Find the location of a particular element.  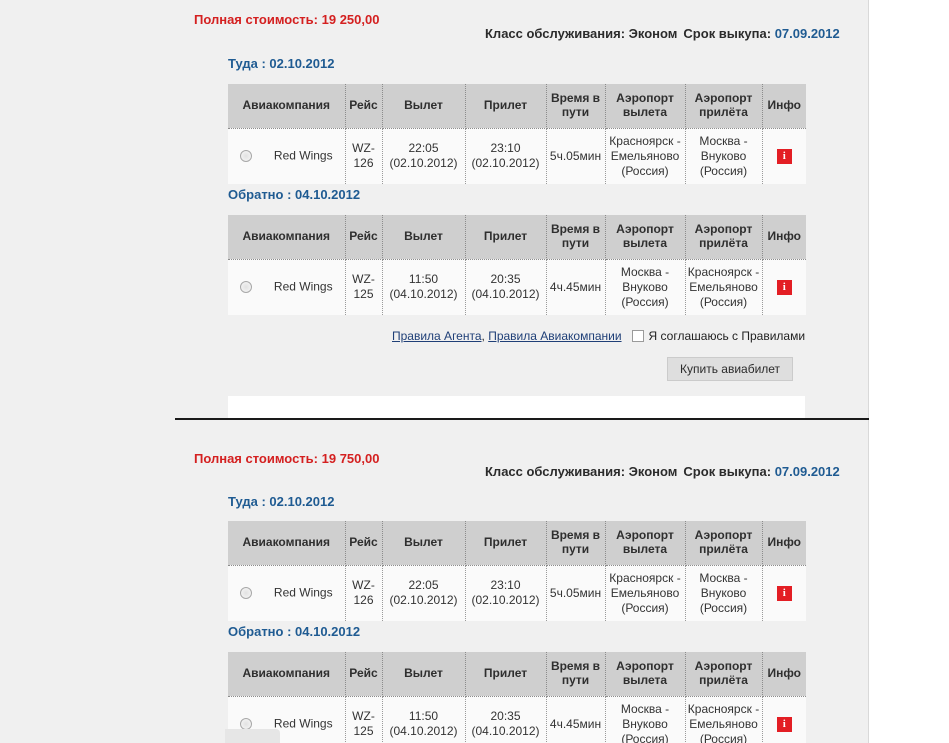

agent-rules-link: Правила Агента is located at coordinates (437, 336).